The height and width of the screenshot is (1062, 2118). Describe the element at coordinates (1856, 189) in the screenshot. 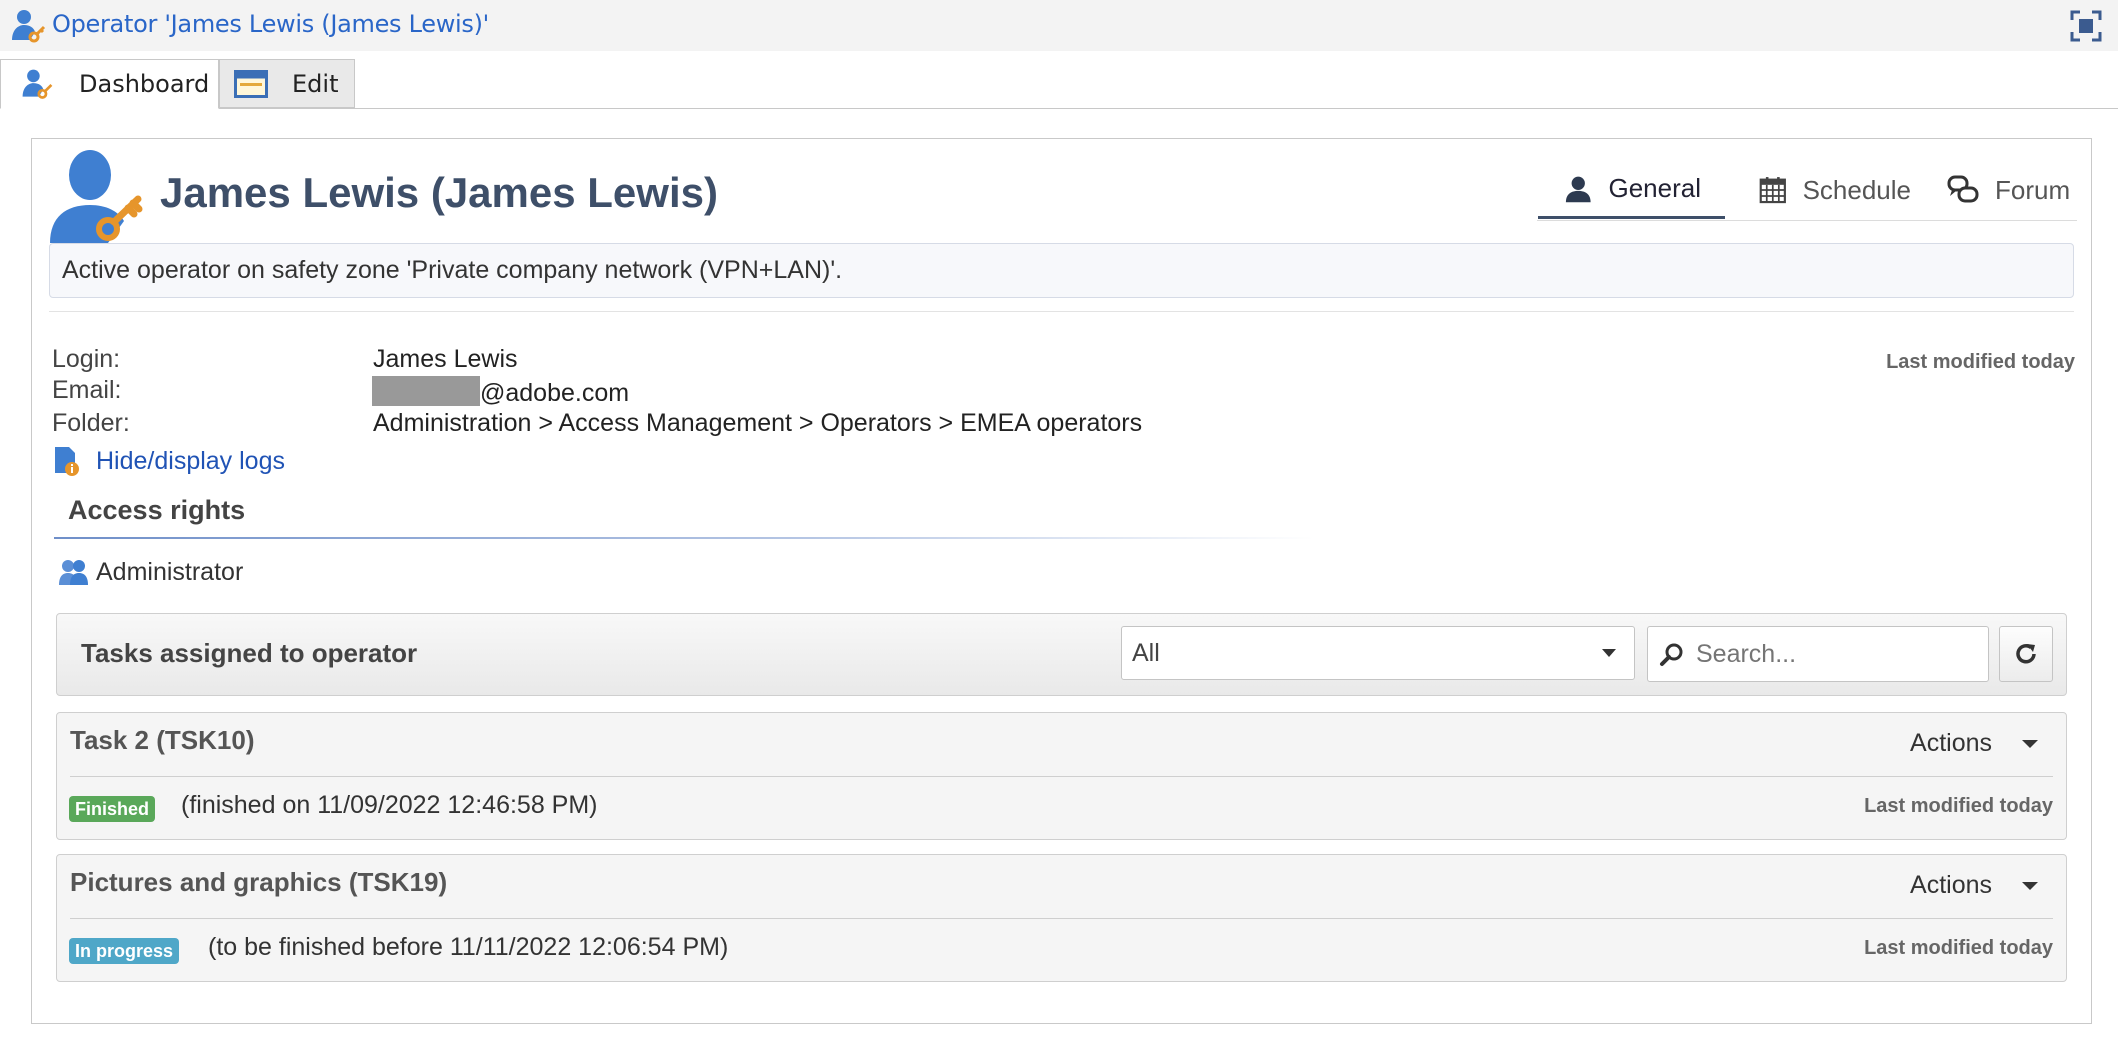

I see `view-tab-schedule-label: Schedule` at that location.